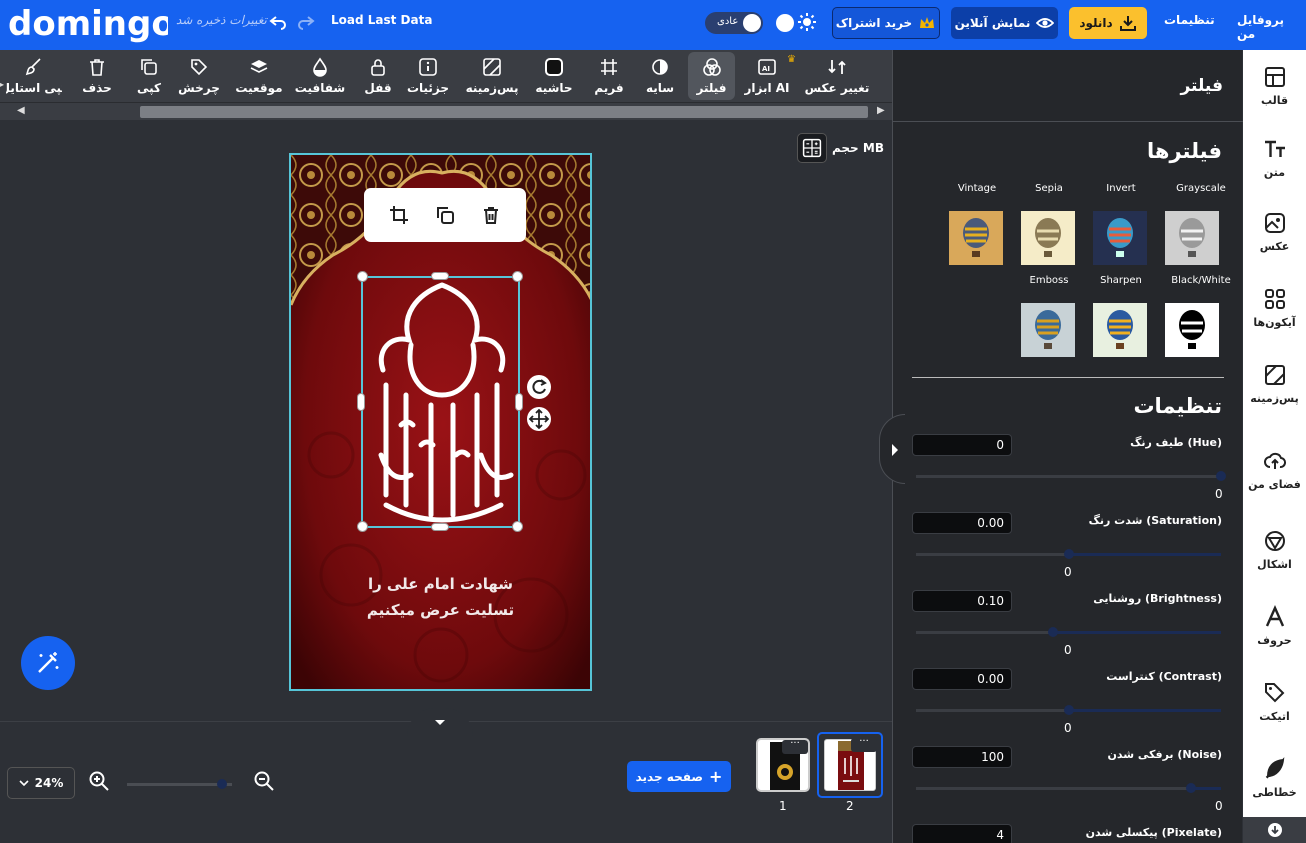  Describe the element at coordinates (306, 22) in the screenshot. I see `redo-icon` at that location.